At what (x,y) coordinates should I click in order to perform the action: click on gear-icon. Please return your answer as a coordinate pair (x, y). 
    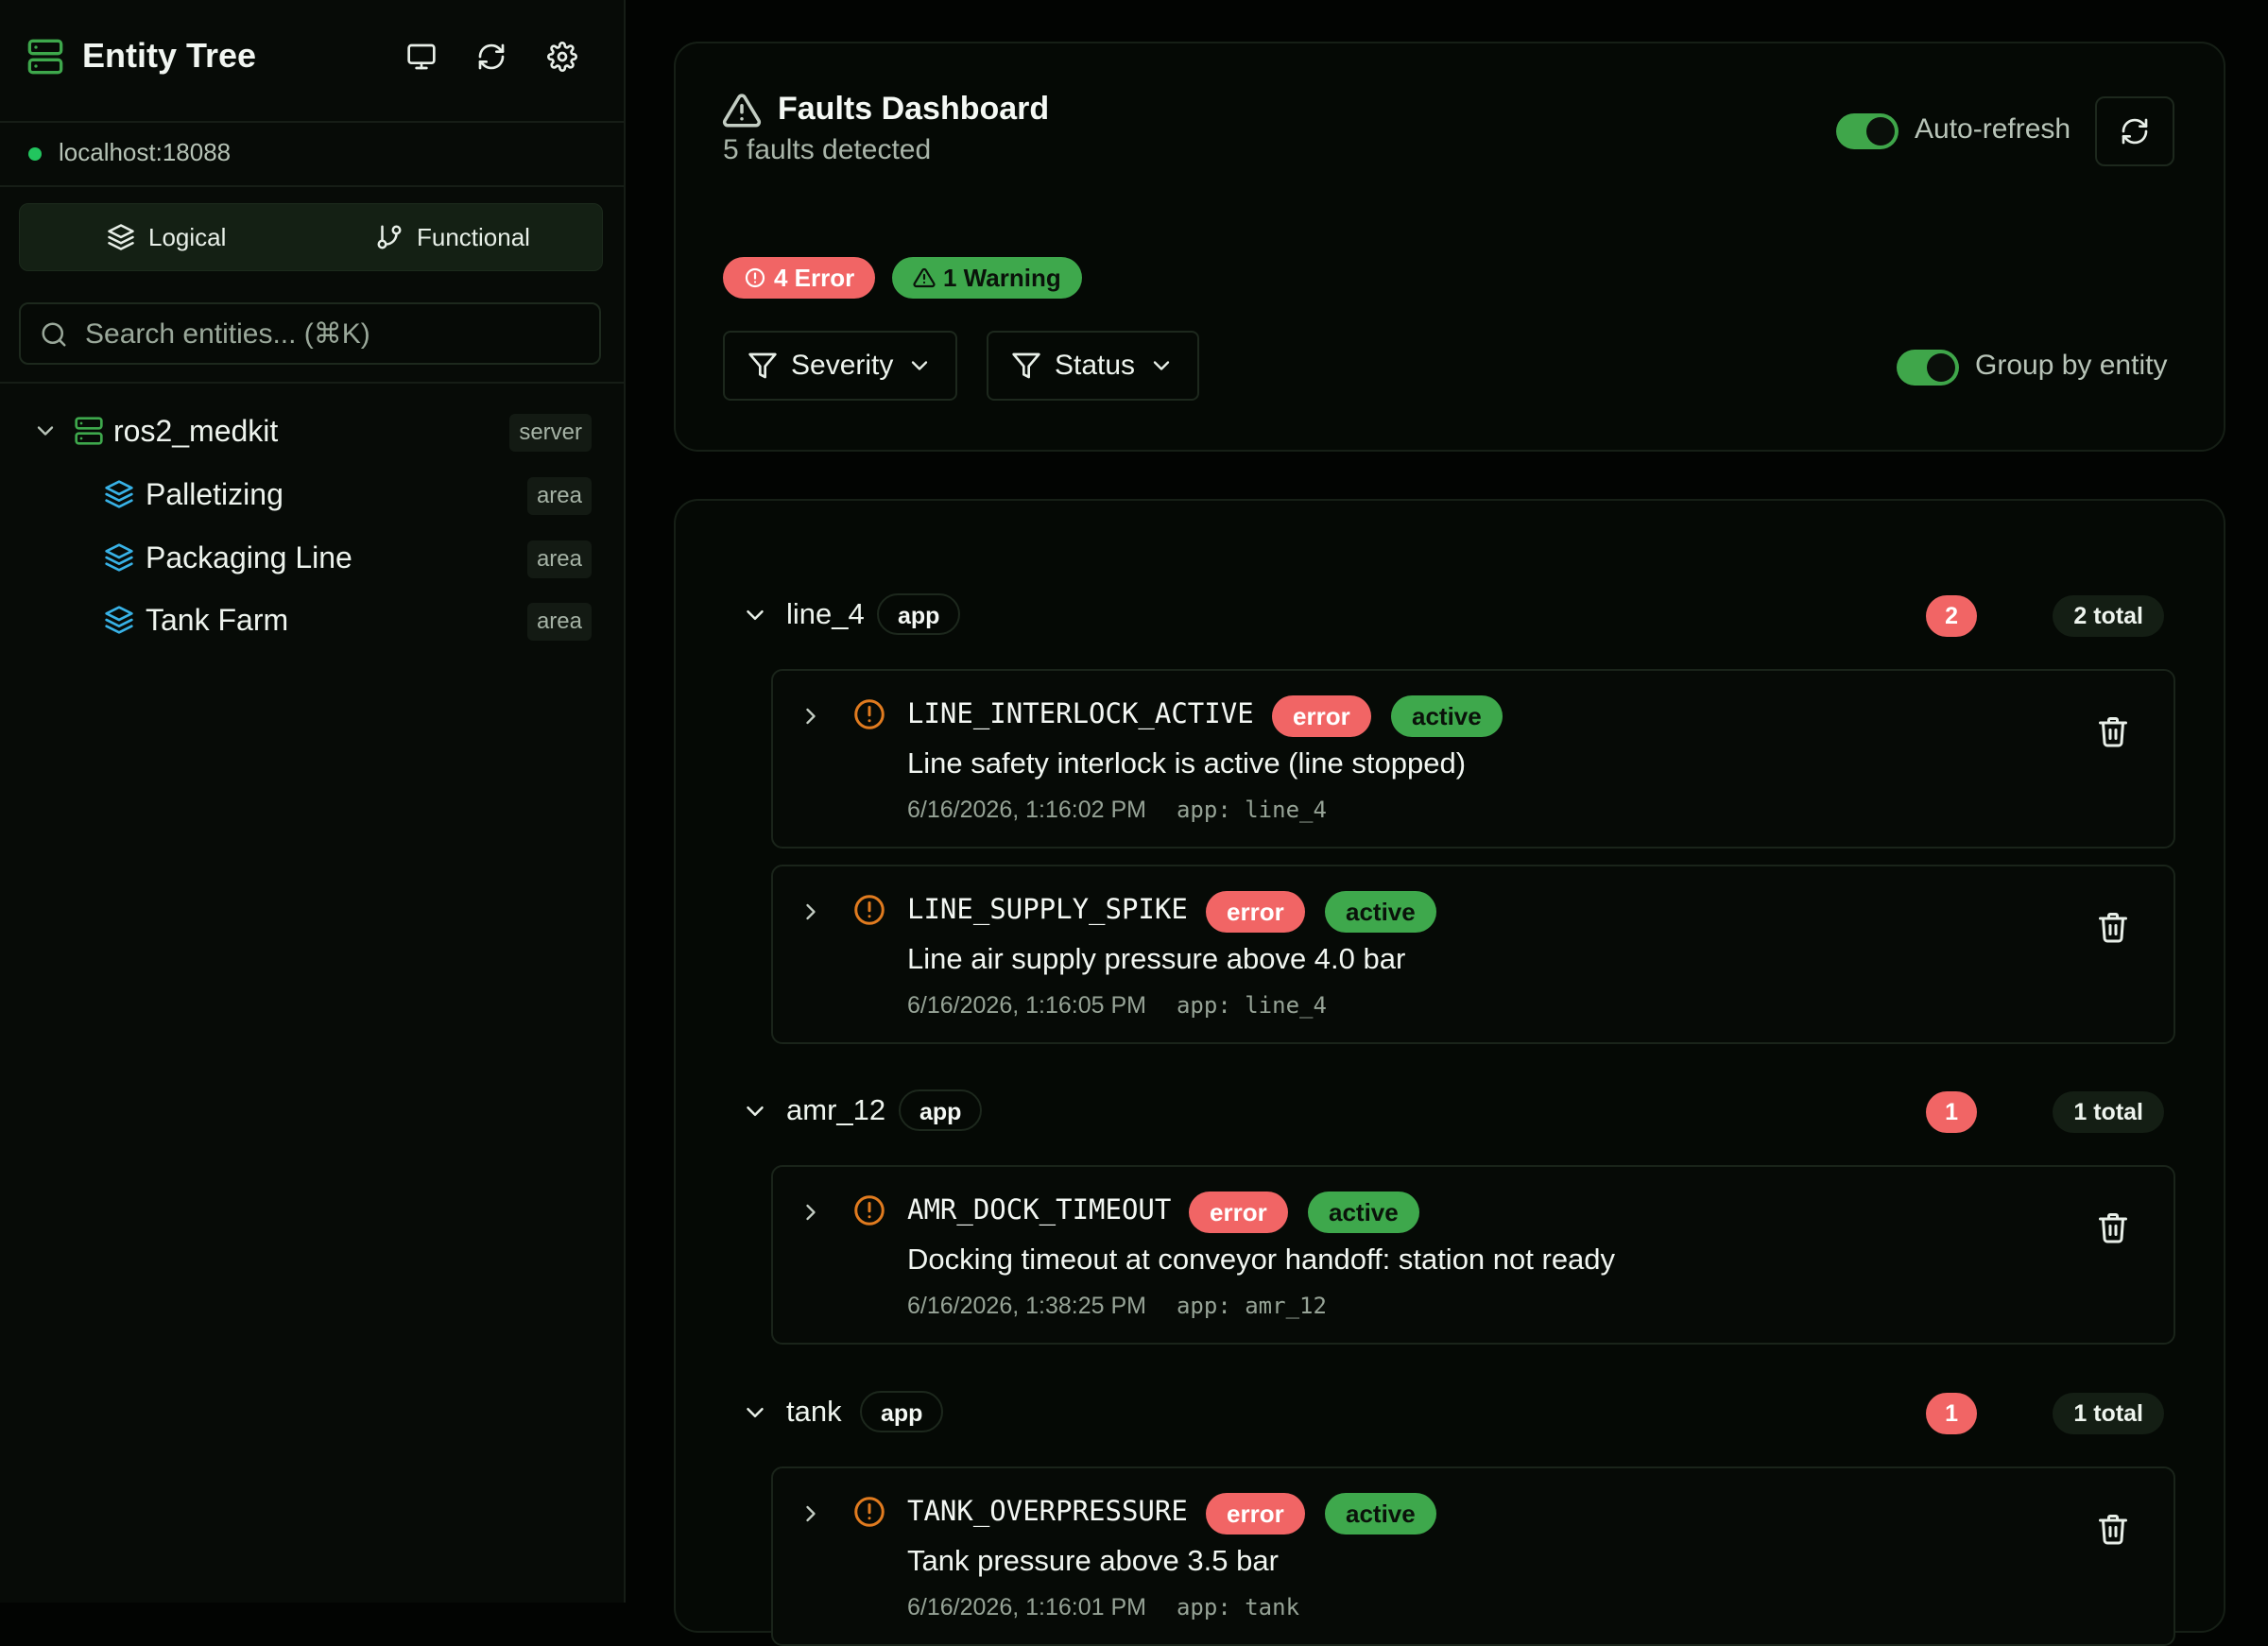
    Looking at the image, I should click on (562, 57).